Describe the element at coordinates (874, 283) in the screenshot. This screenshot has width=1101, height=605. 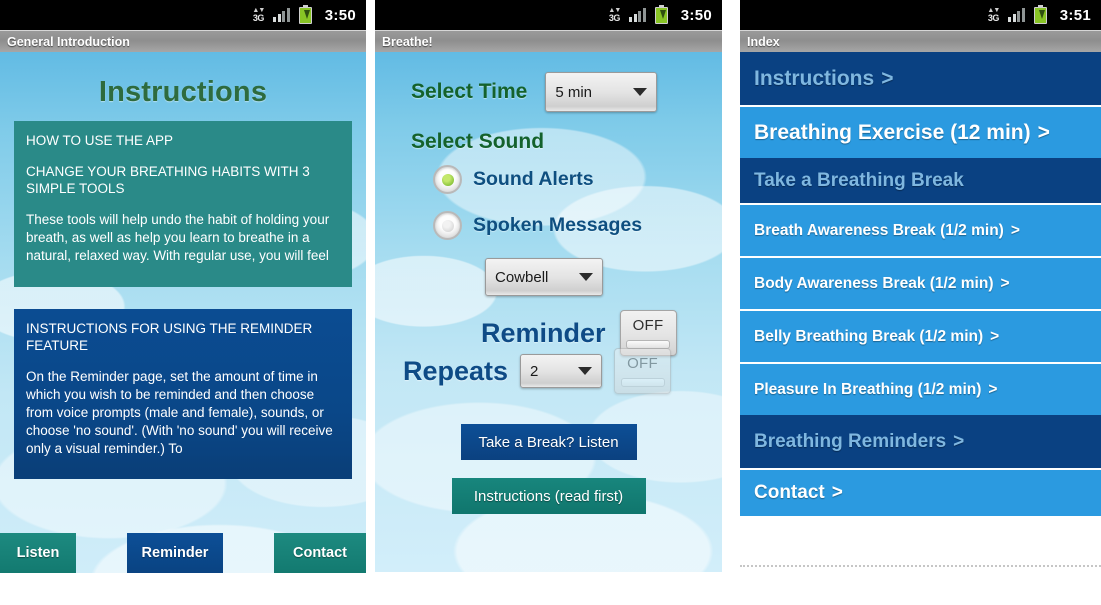
I see `list-item-label: Body Awareness Break (1/2 min)` at that location.